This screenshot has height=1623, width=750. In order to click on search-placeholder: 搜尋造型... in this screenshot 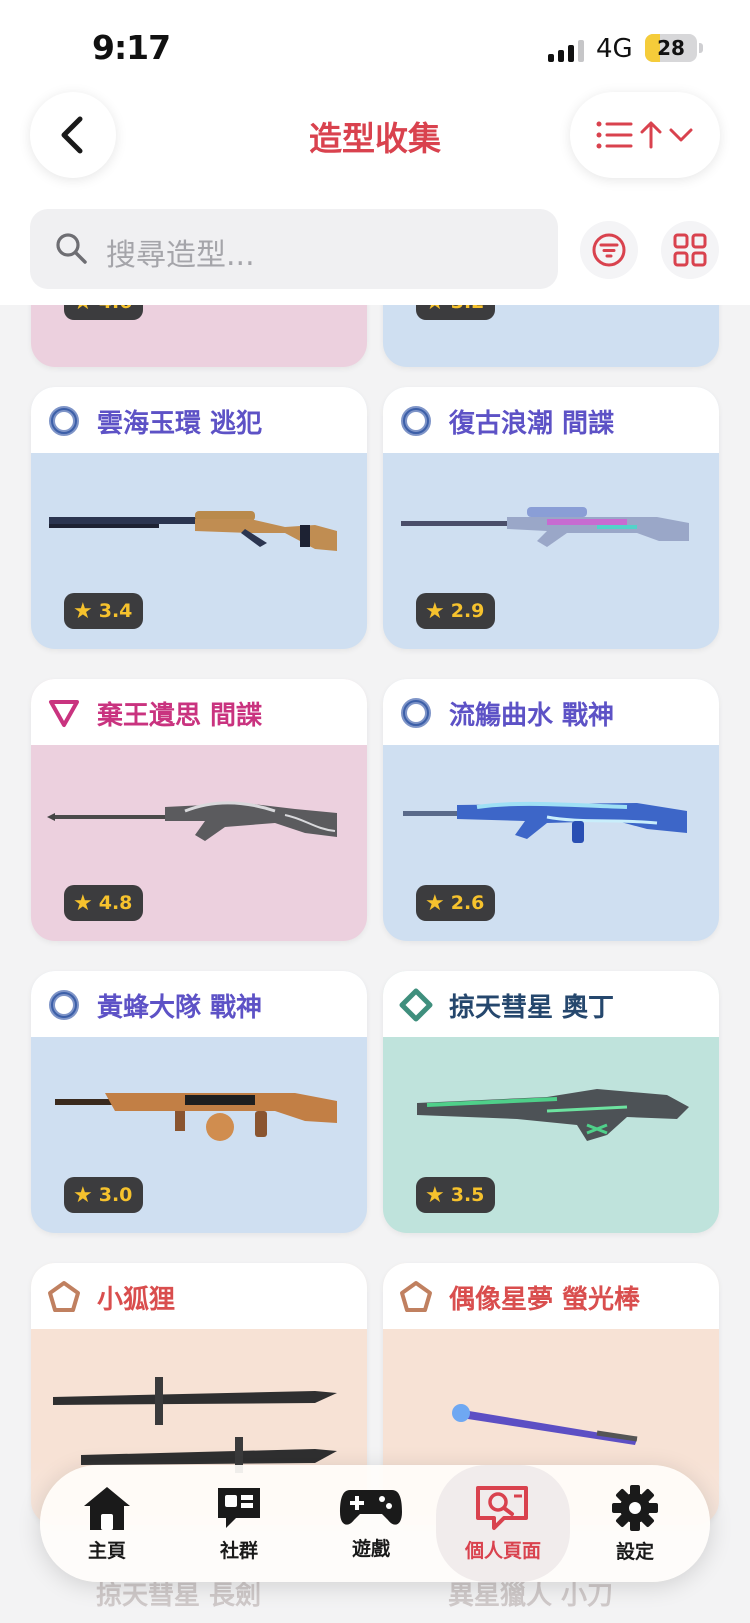, I will do `click(180, 255)`.